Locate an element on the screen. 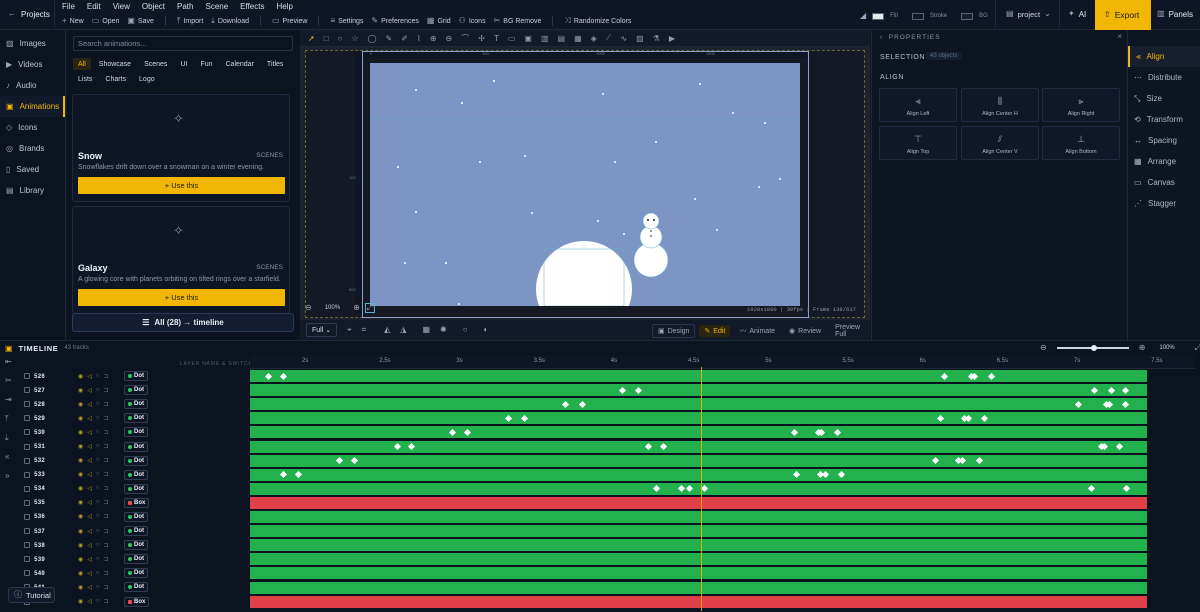 This screenshot has width=1200, height=612. mode-edit: ✎ Edit is located at coordinates (715, 331).